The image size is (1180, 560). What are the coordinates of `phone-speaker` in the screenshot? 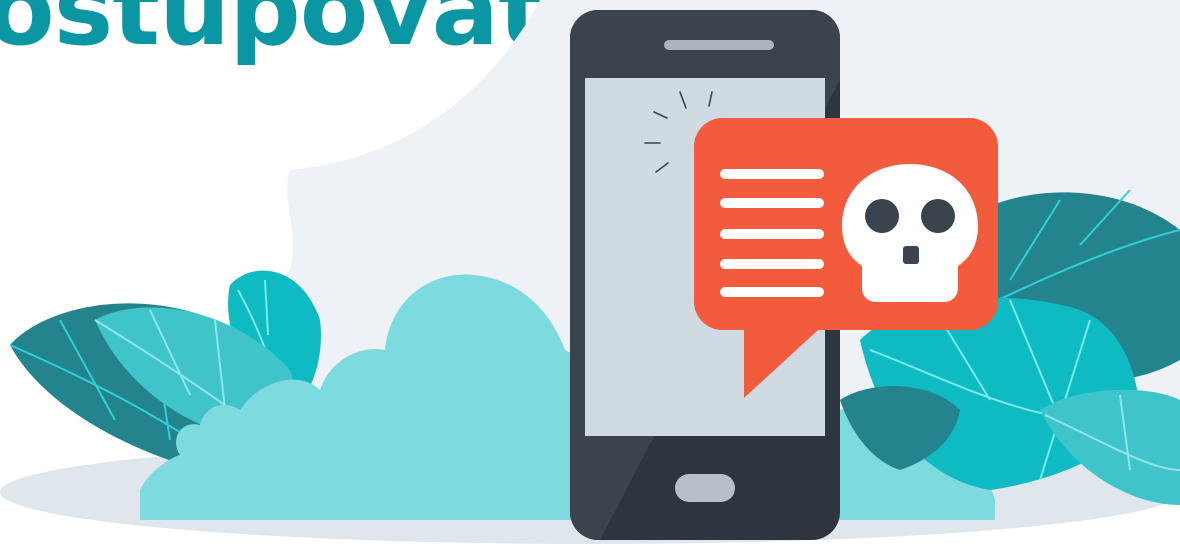 It's located at (719, 45).